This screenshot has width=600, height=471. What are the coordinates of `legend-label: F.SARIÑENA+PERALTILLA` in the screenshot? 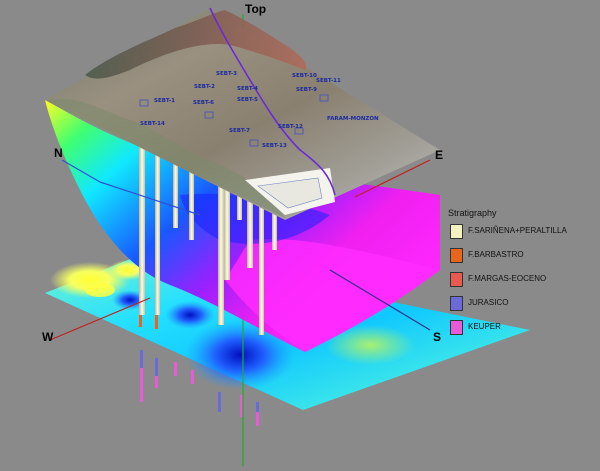 It's located at (517, 230).